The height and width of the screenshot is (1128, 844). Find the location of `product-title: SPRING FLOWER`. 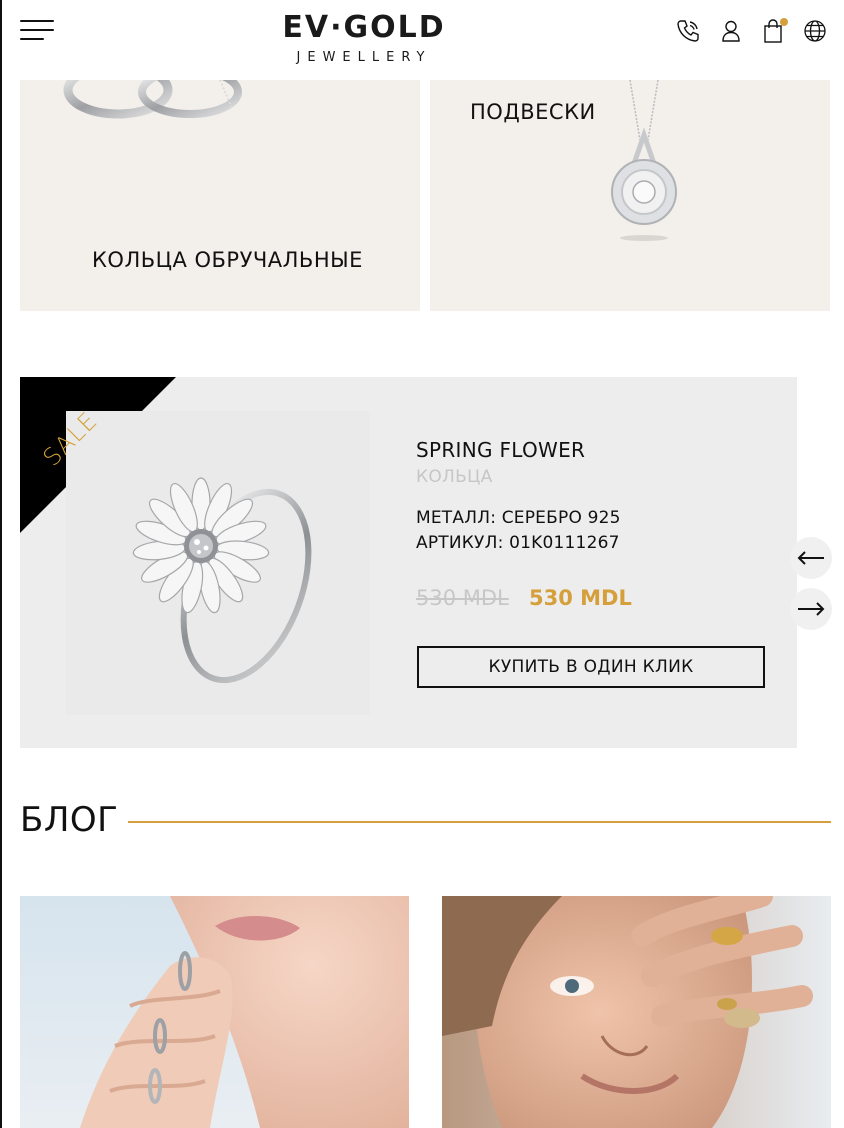

product-title: SPRING FLOWER is located at coordinates (500, 450).